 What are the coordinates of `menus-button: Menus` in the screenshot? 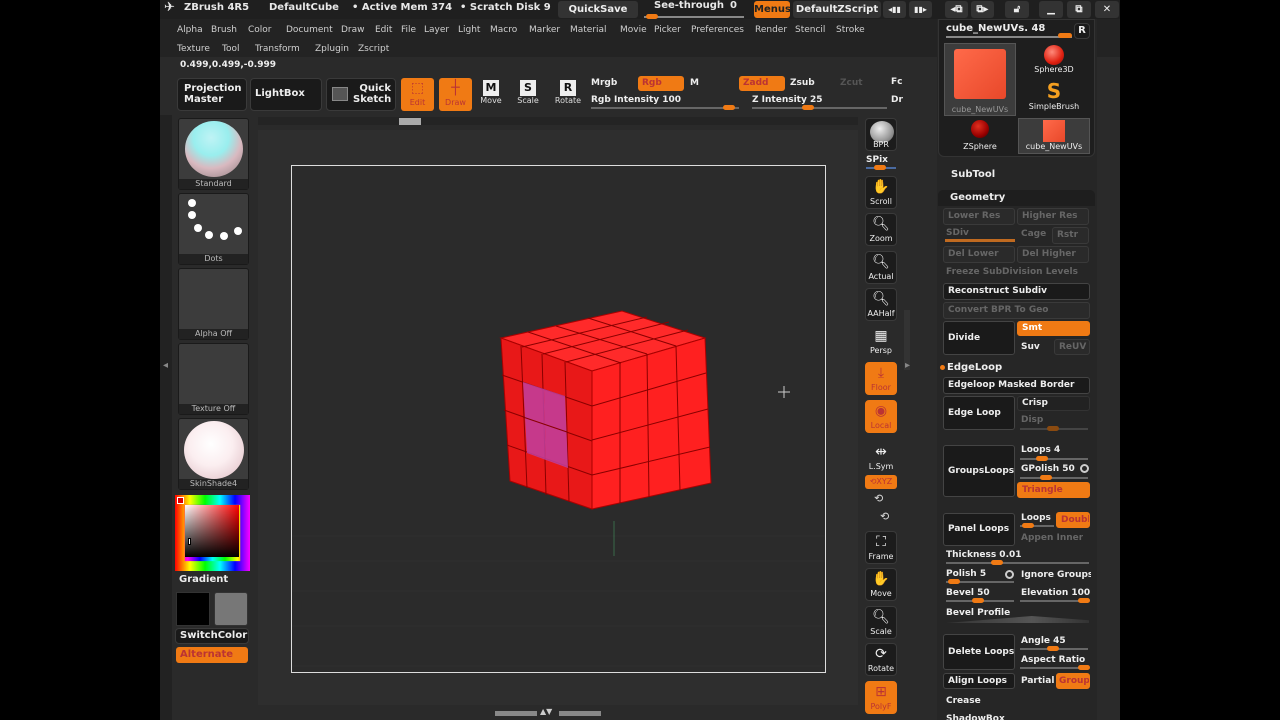 It's located at (772, 9).